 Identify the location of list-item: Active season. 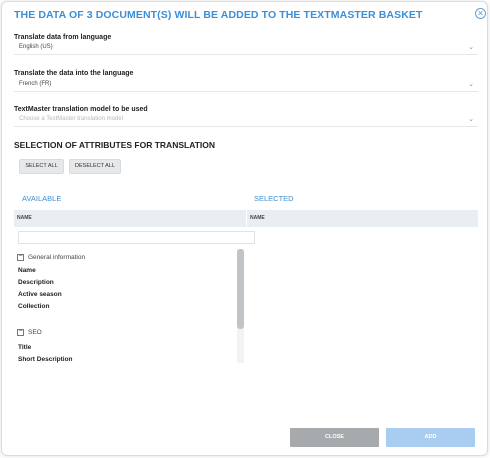
(40, 294).